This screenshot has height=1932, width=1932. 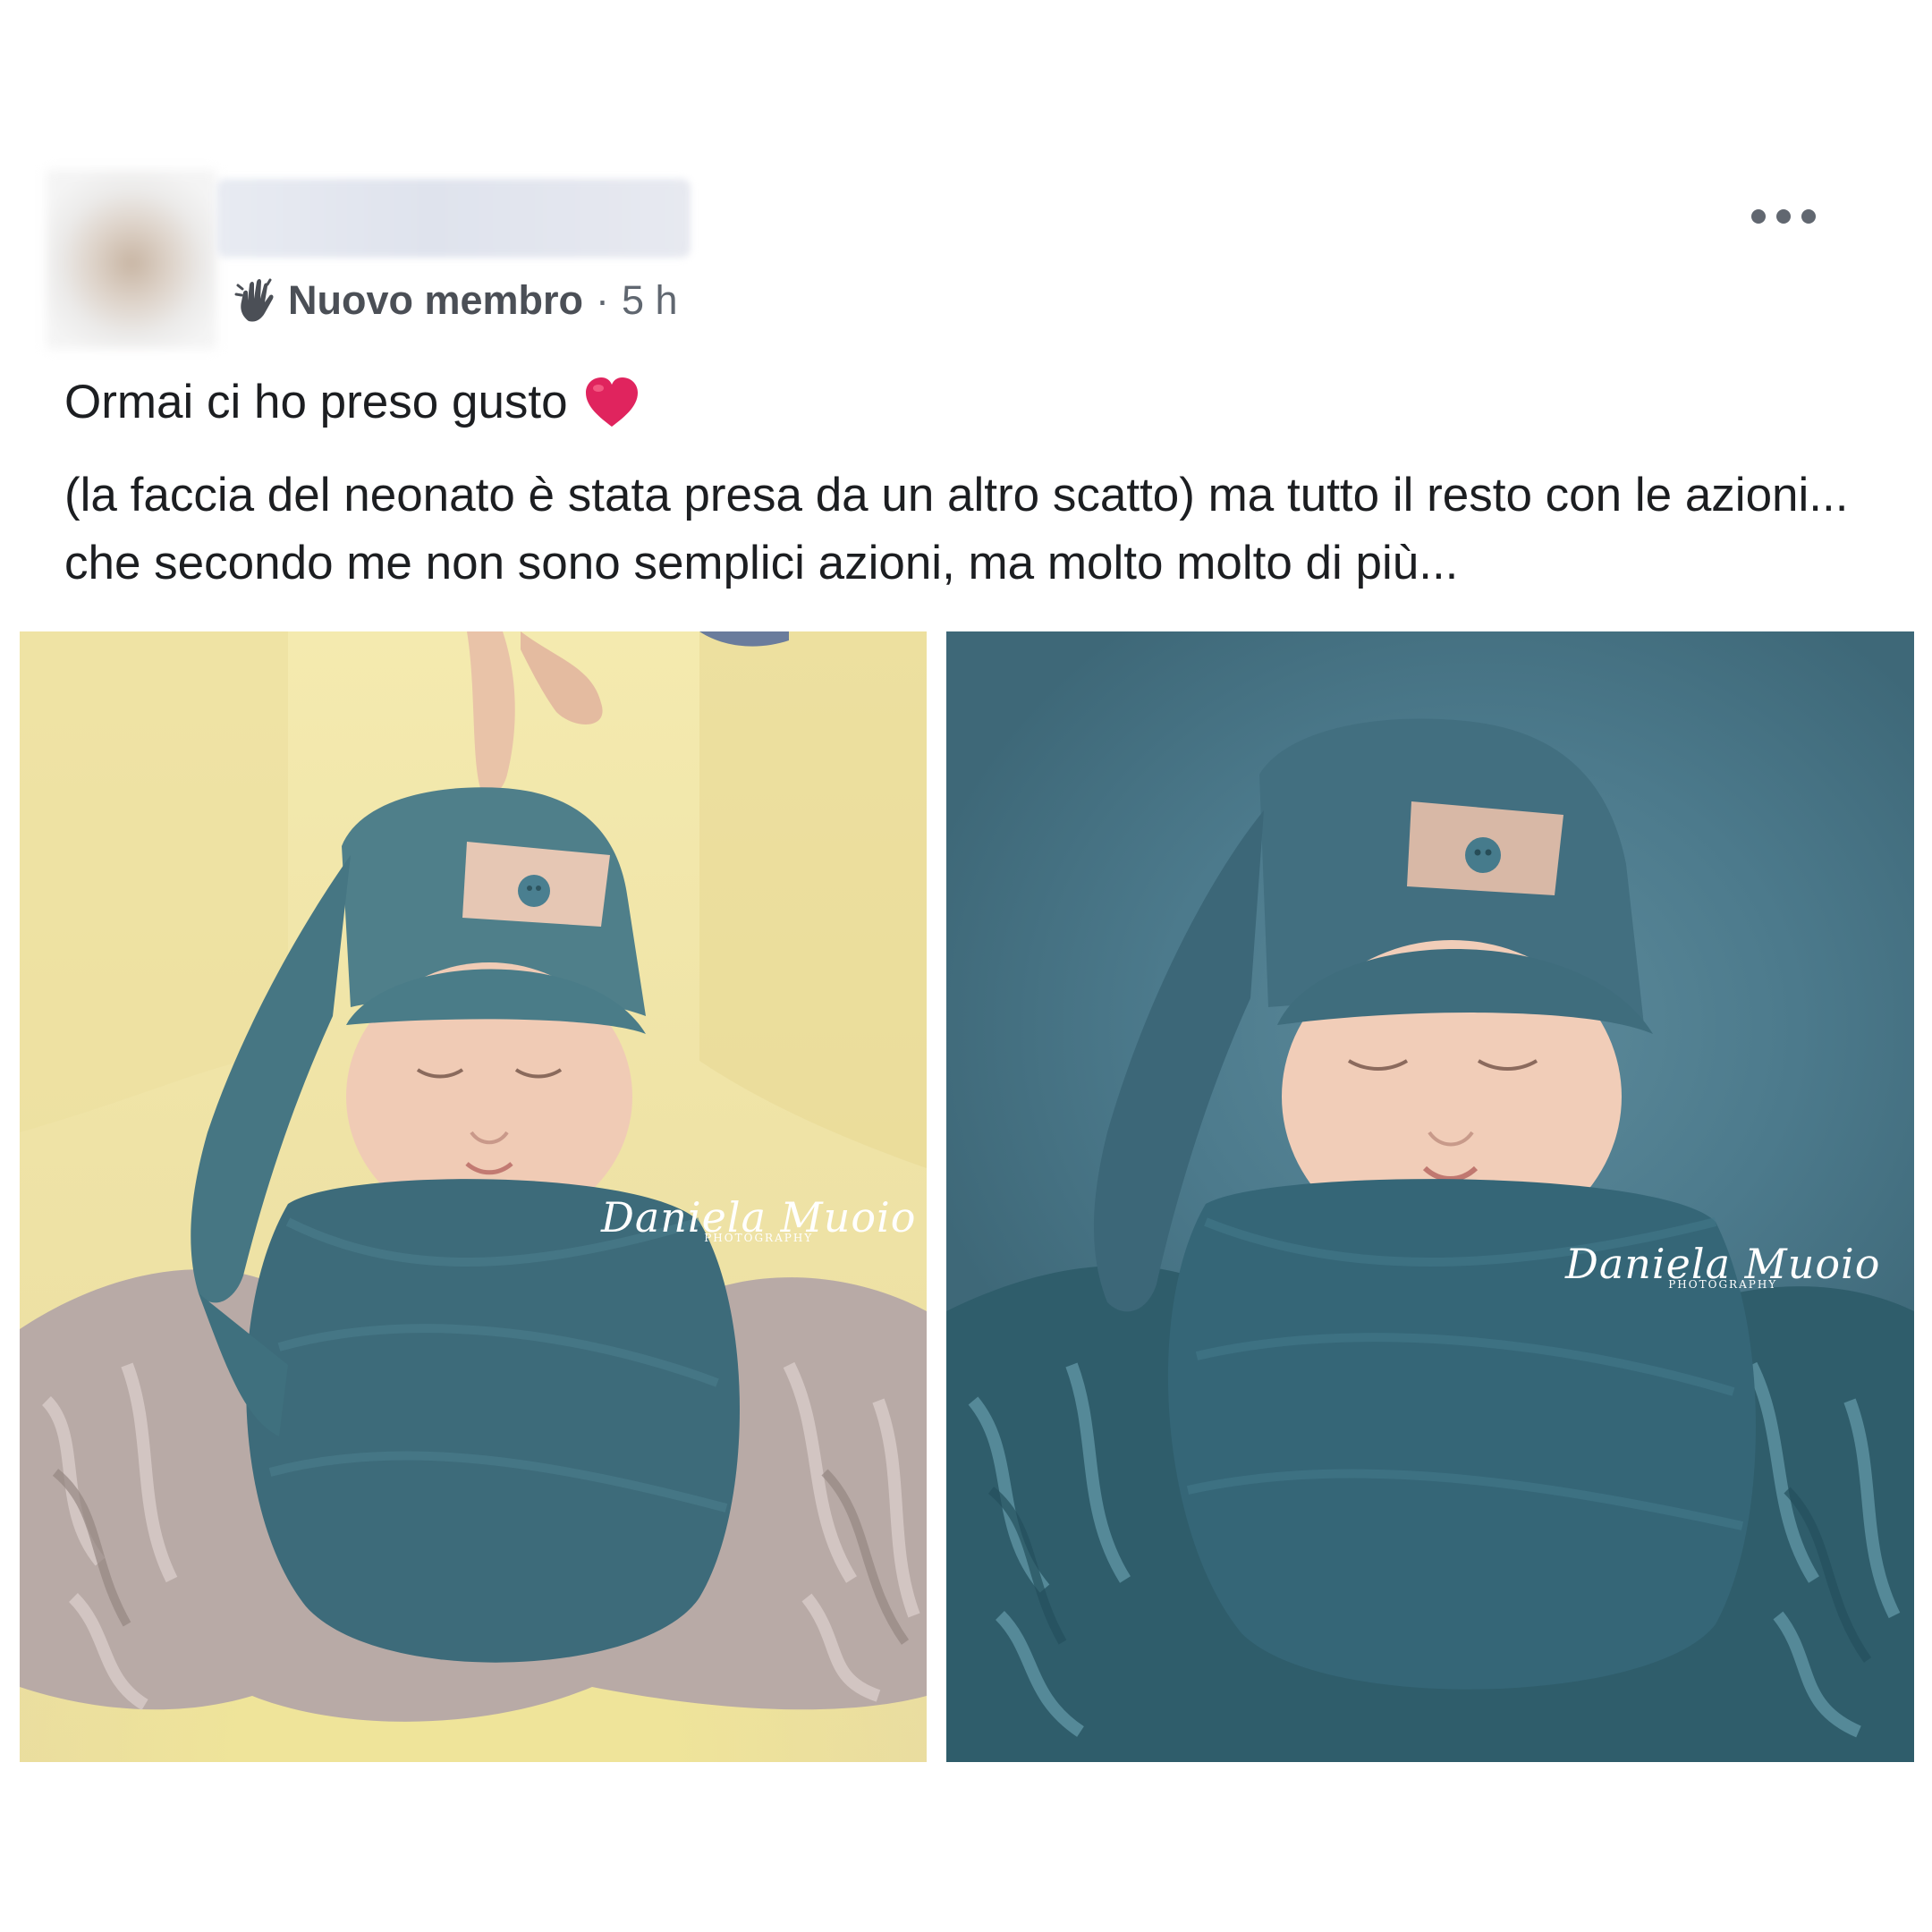 What do you see at coordinates (650, 300) in the screenshot?
I see `post-time: 5 h` at bounding box center [650, 300].